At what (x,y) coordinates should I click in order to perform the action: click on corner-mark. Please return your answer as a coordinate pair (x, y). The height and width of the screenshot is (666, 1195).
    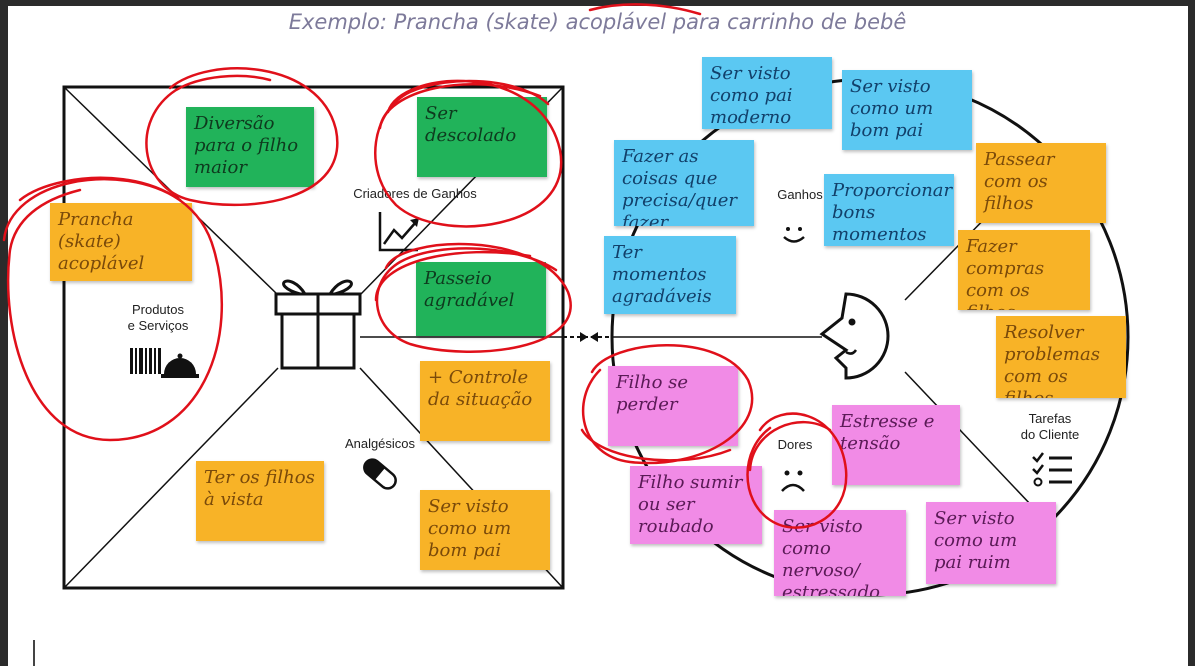
    Looking at the image, I should click on (34, 653).